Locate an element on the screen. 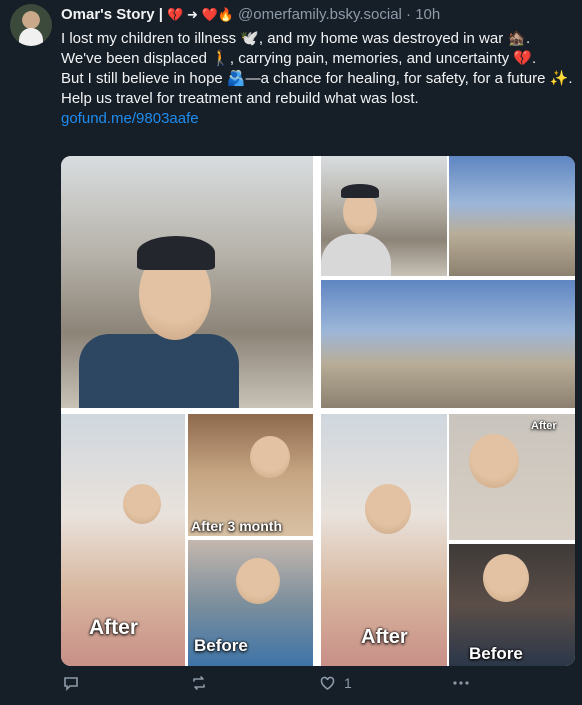 Image resolution: width=582 pixels, height=705 pixels. like-count: 1 is located at coordinates (348, 683).